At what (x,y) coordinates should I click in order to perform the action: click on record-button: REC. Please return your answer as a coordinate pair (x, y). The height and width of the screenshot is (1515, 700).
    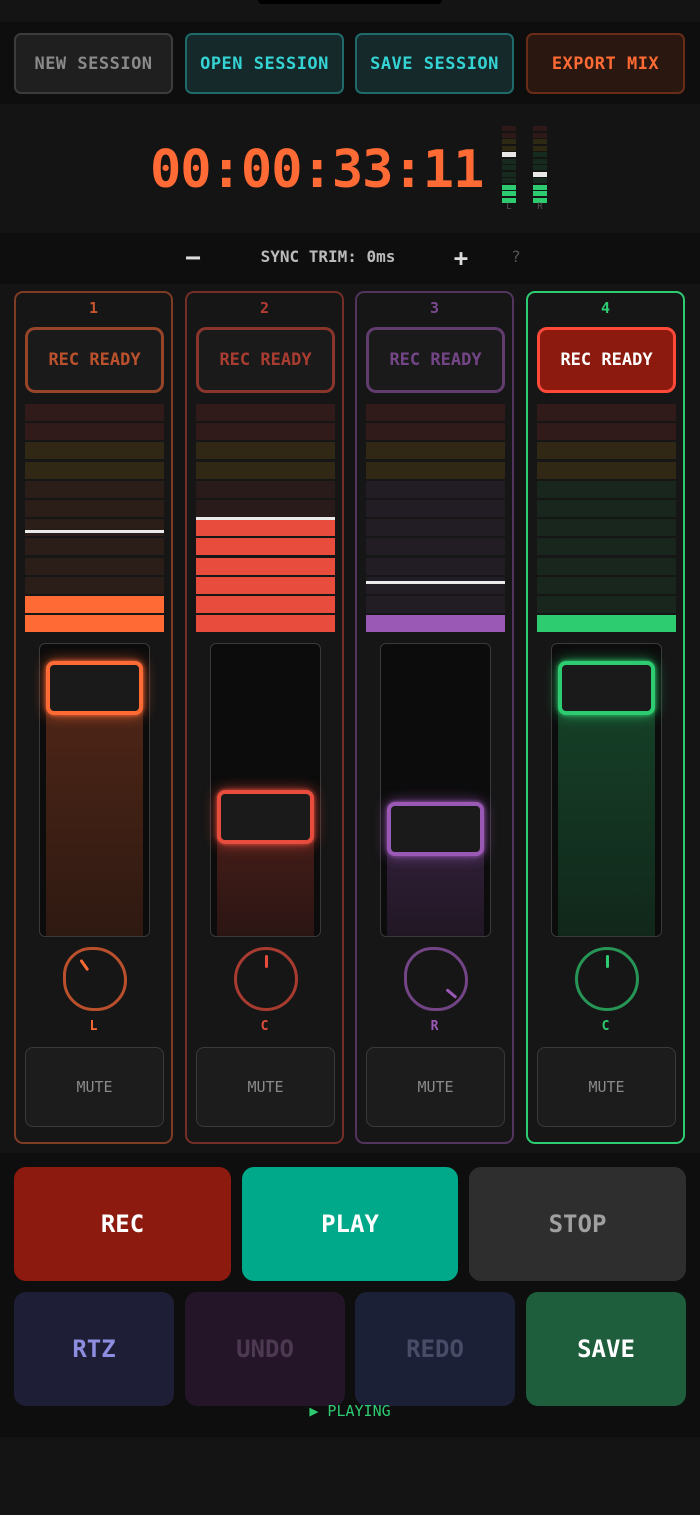
    Looking at the image, I should click on (122, 1224).